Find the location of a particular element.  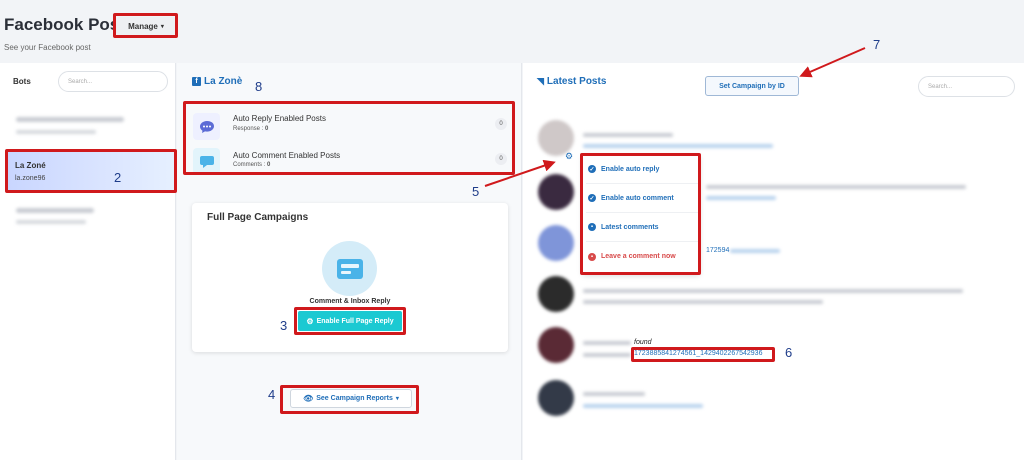

campaigns-title: Full Page Campaigns is located at coordinates (258, 217).